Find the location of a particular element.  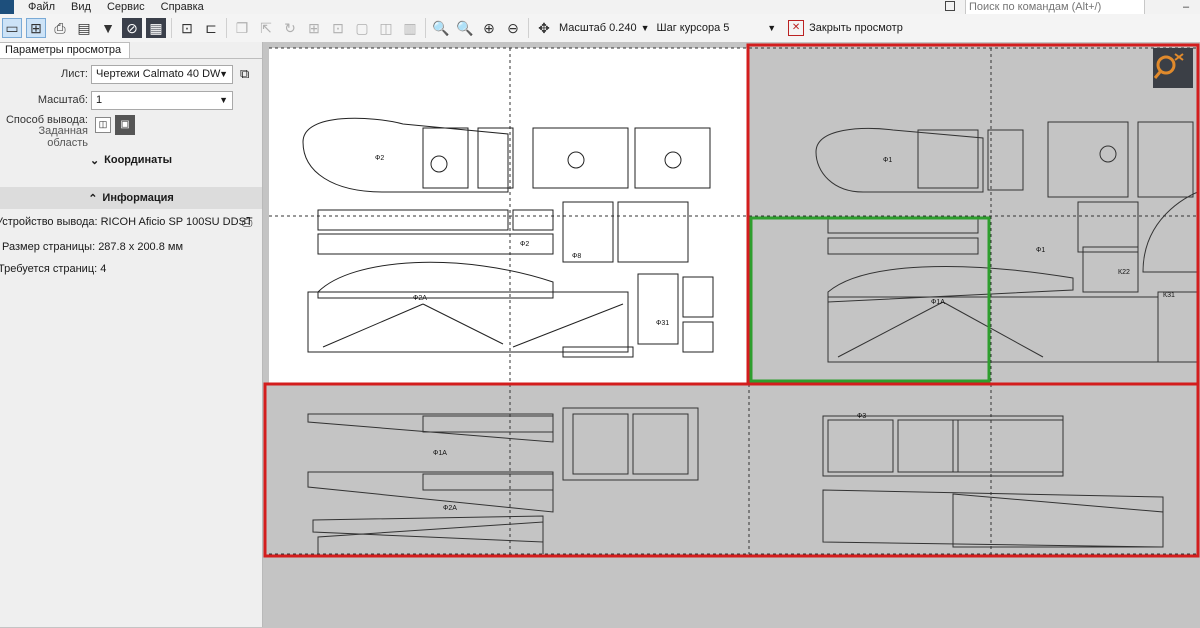

rotate-icon: ↻ is located at coordinates (290, 28).